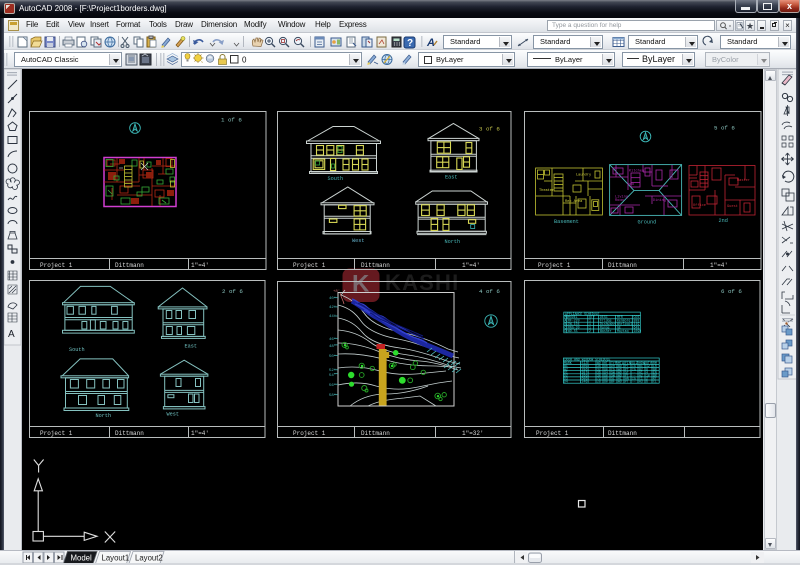 This screenshot has height=565, width=800. I want to click on svg-text: Ground, so click(647, 223).